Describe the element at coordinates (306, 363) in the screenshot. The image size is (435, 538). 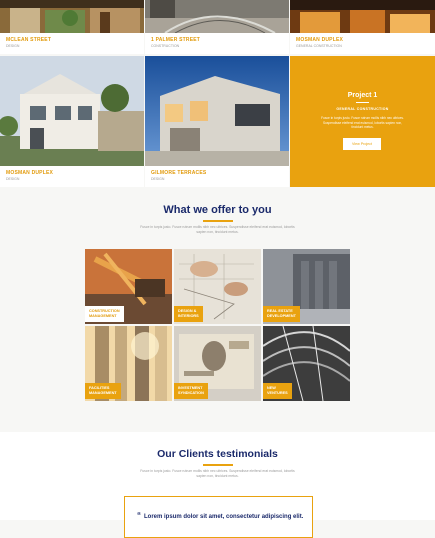
I see `service-tile-new-ventures: NEW VENTURES` at that location.